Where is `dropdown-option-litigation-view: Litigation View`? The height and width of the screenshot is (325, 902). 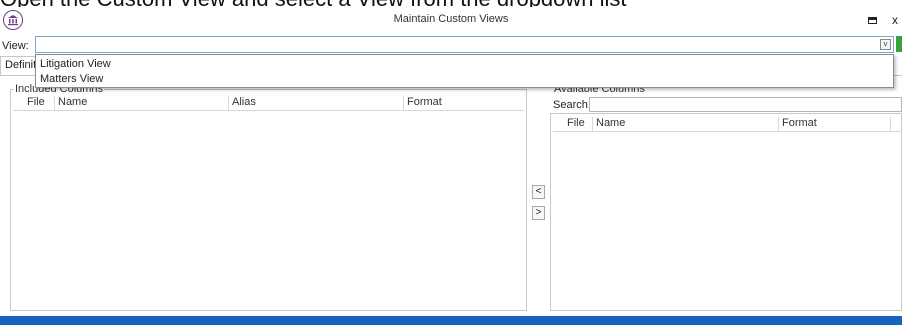
dropdown-option-litigation-view: Litigation View is located at coordinates (75, 64).